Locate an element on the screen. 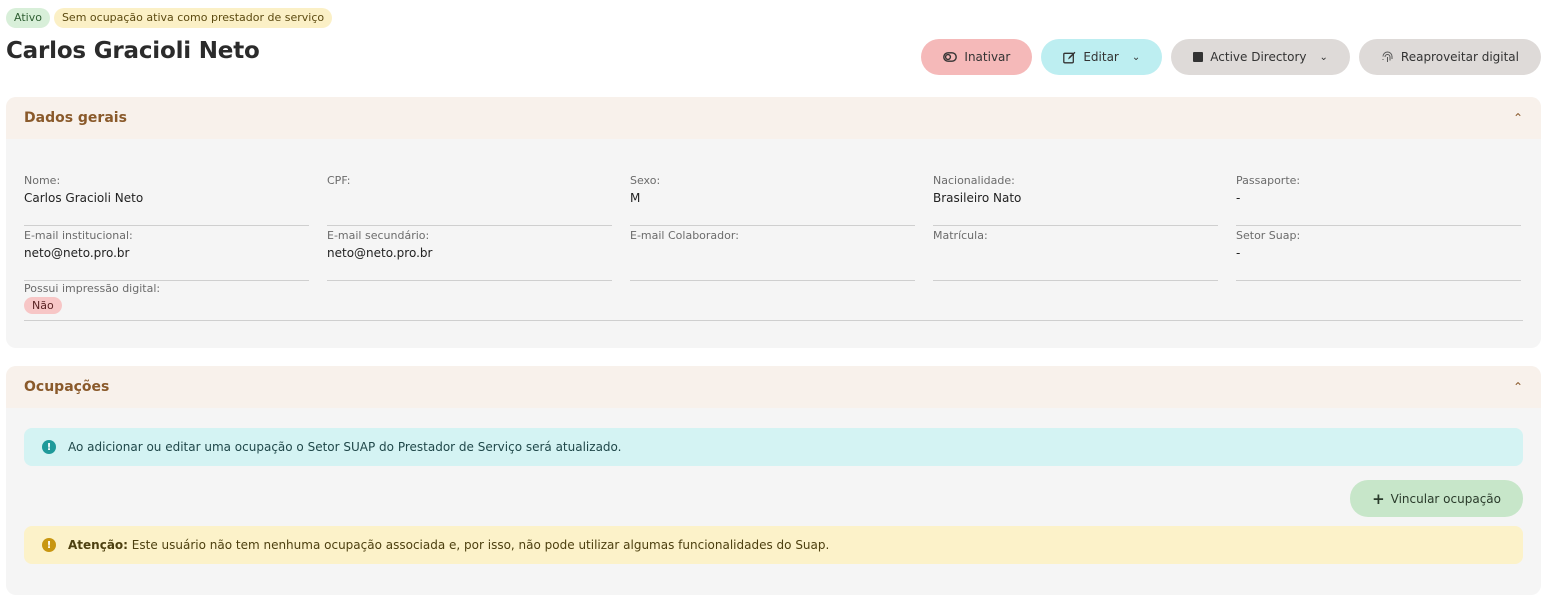 The width and height of the screenshot is (1552, 611). field-label: E-mail institucional: is located at coordinates (78, 235).